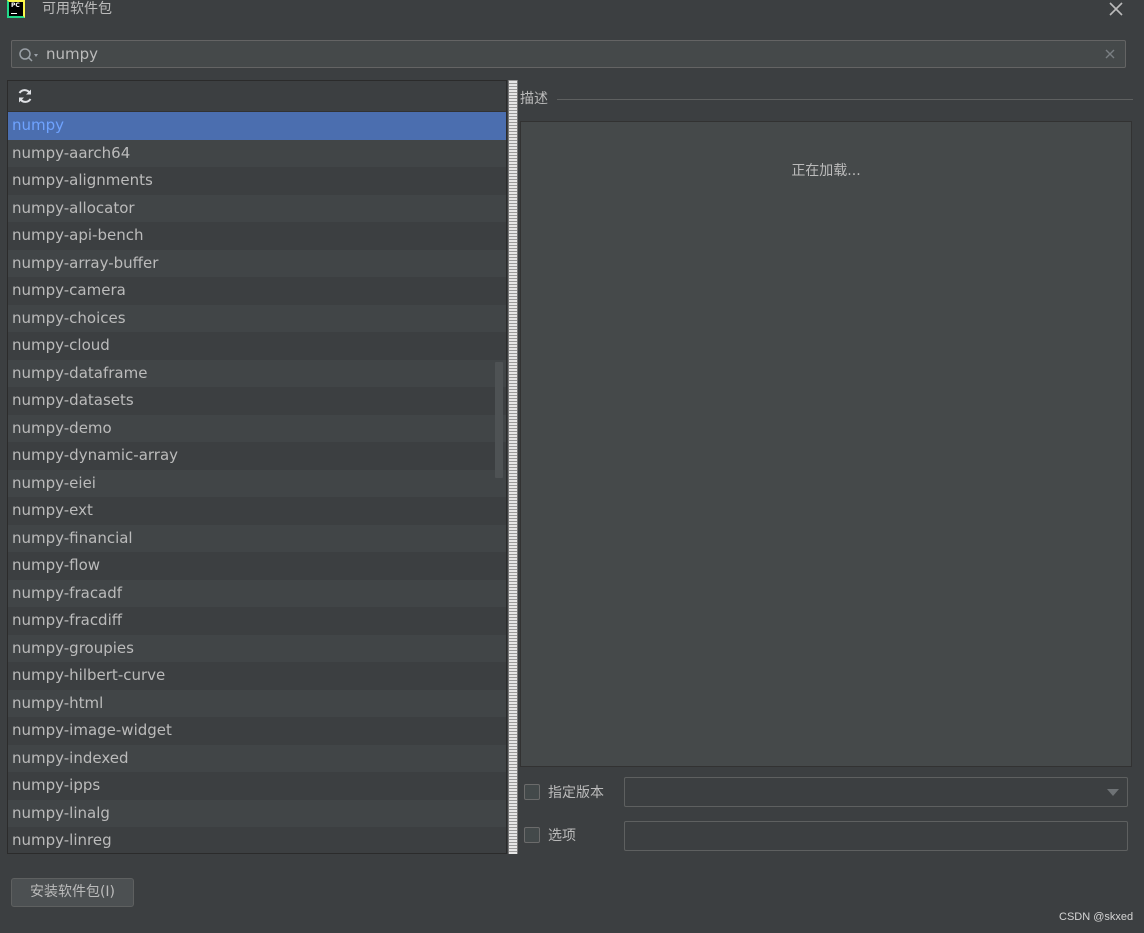 The width and height of the screenshot is (1144, 933). I want to click on search-input, so click(566, 54).